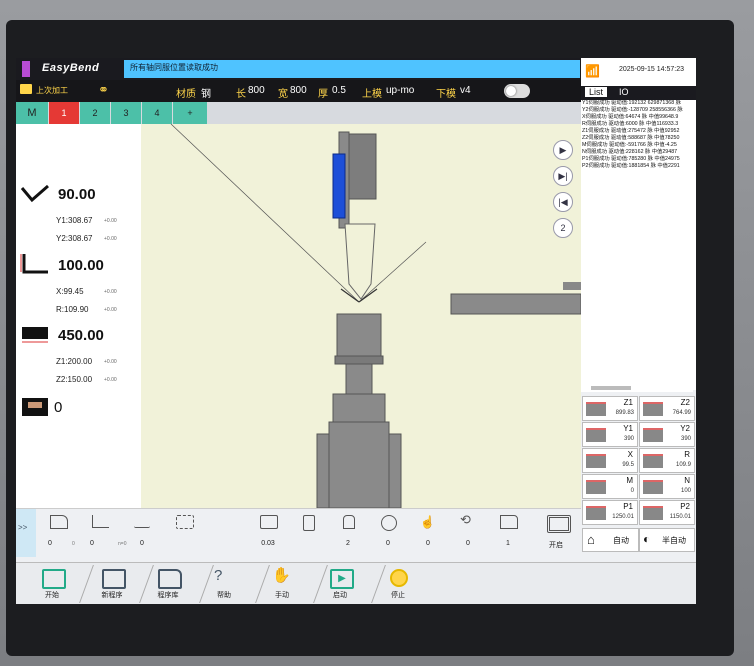 The width and height of the screenshot is (754, 666). What do you see at coordinates (348, 533) in the screenshot?
I see `tool-param-7: 2` at bounding box center [348, 533].